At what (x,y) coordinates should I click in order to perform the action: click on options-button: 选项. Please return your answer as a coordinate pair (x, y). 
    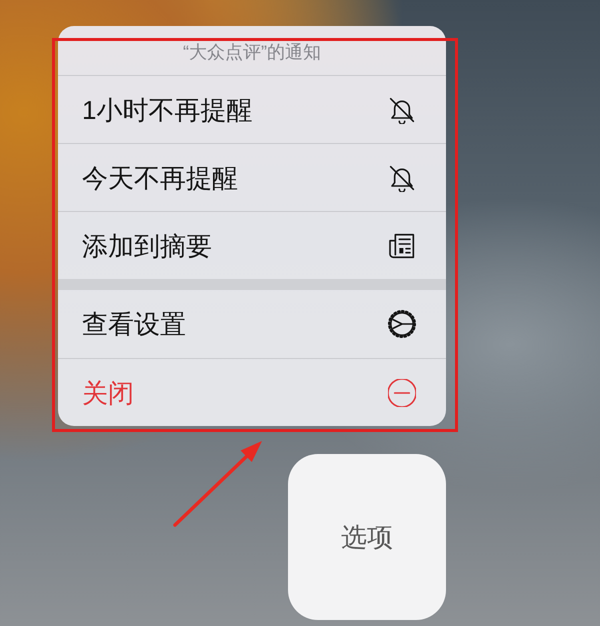
    Looking at the image, I should click on (367, 537).